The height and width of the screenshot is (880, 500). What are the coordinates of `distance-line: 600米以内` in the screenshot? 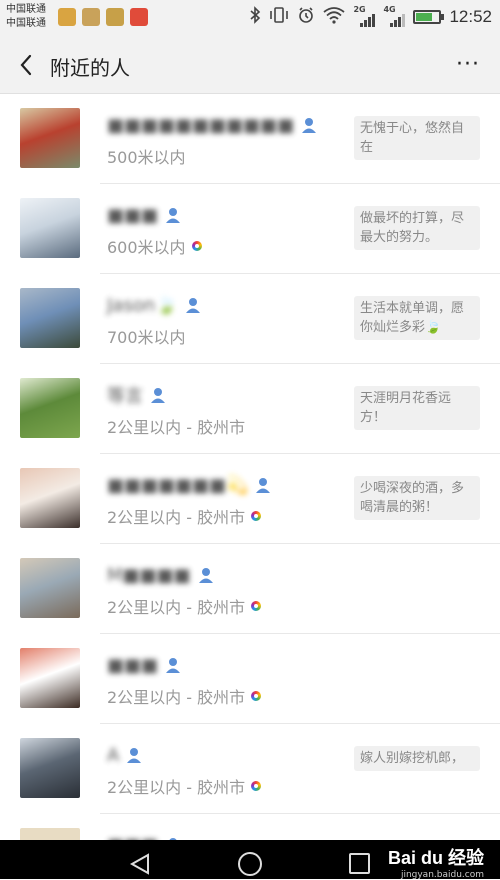 It's located at (154, 246).